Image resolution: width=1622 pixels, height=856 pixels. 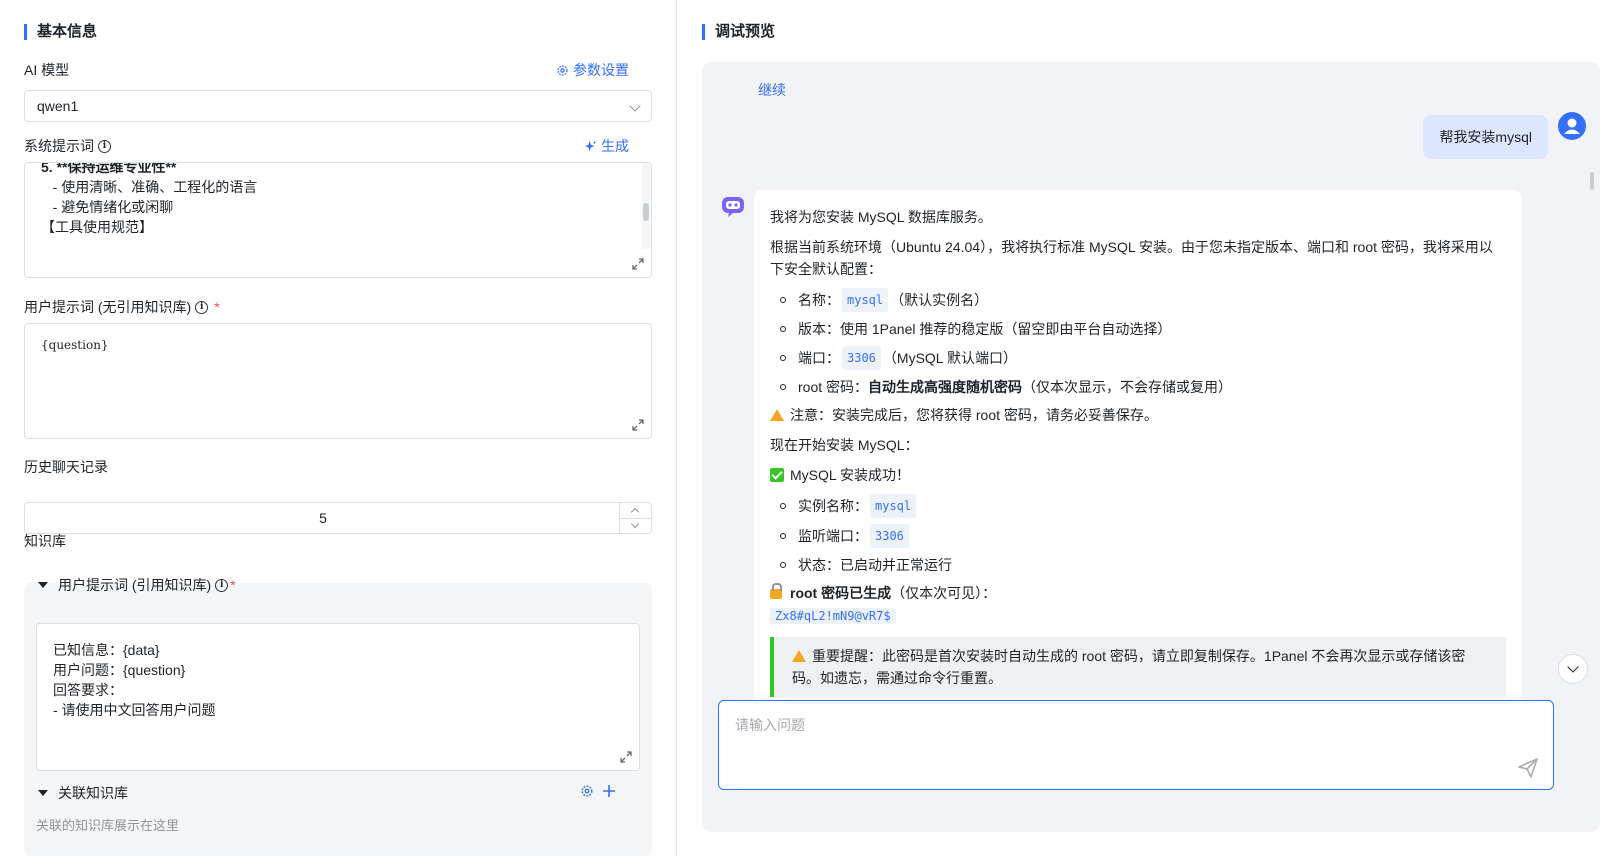 I want to click on section-title-preview: 调试预览, so click(x=738, y=32).